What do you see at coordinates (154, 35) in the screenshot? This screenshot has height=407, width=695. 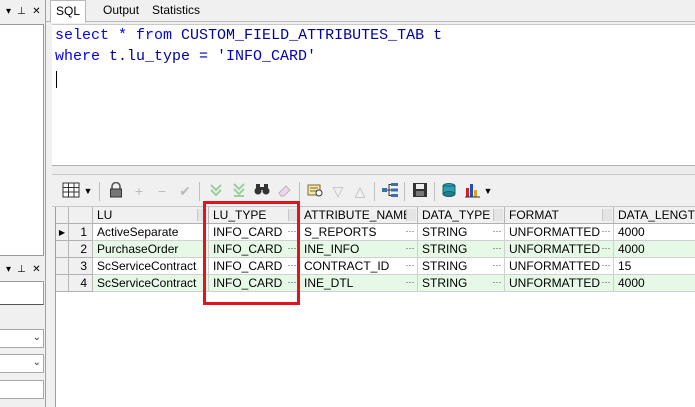 I see `keyword-from: from` at bounding box center [154, 35].